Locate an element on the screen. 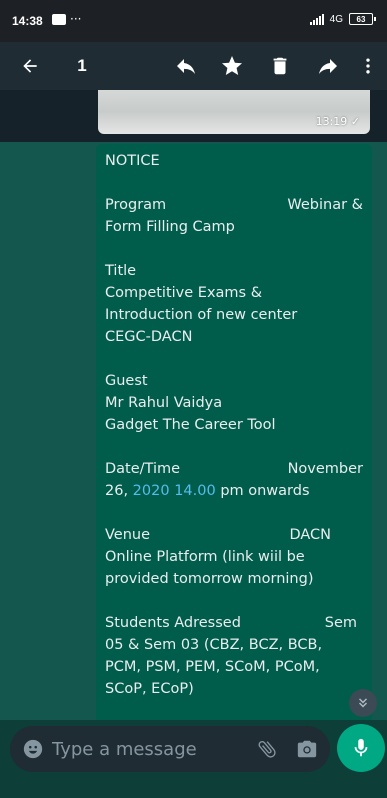  message-notification-icon is located at coordinates (59, 17).